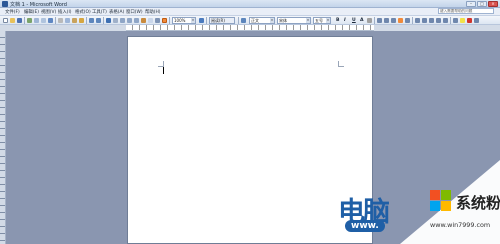 This screenshot has width=500, height=244. I want to click on crop-mark-top-right, so click(341, 64).